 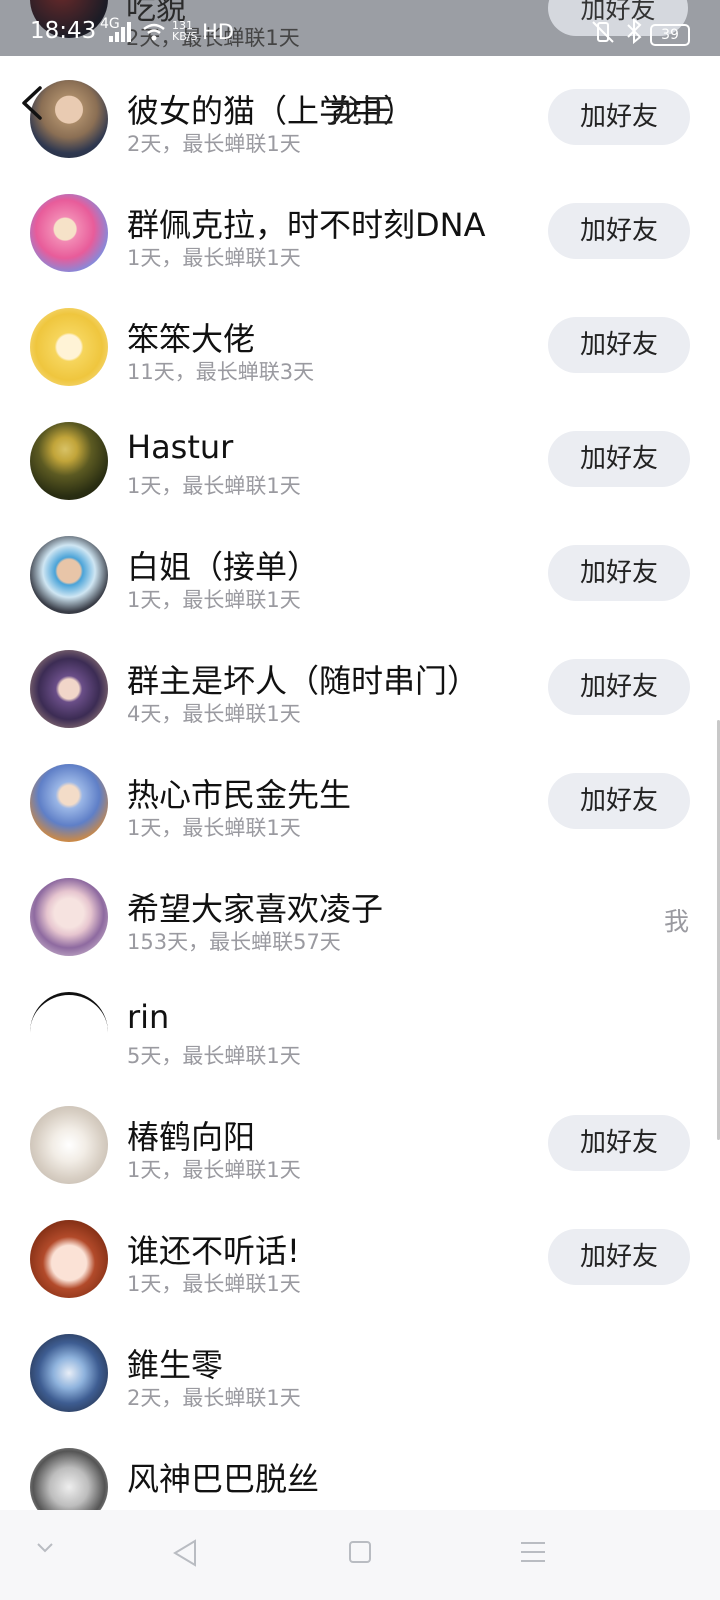 I want to click on status-bar: 吃貌 2天，最长蝉联1天 加好友 18:43 4G 131 KB/S HD 39, so click(x=360, y=28).